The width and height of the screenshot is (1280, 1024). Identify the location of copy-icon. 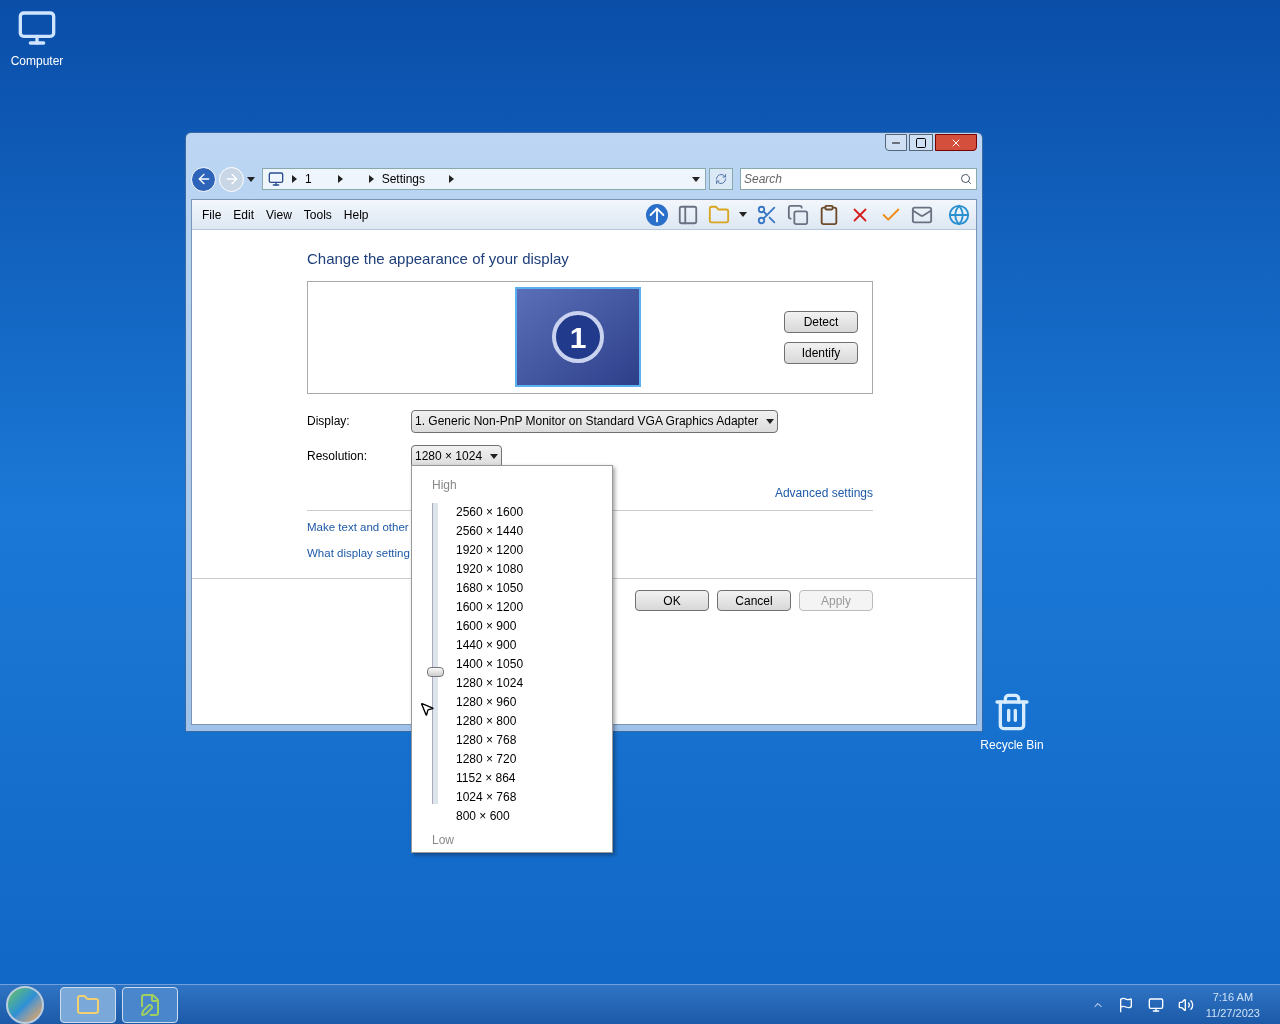
(798, 214).